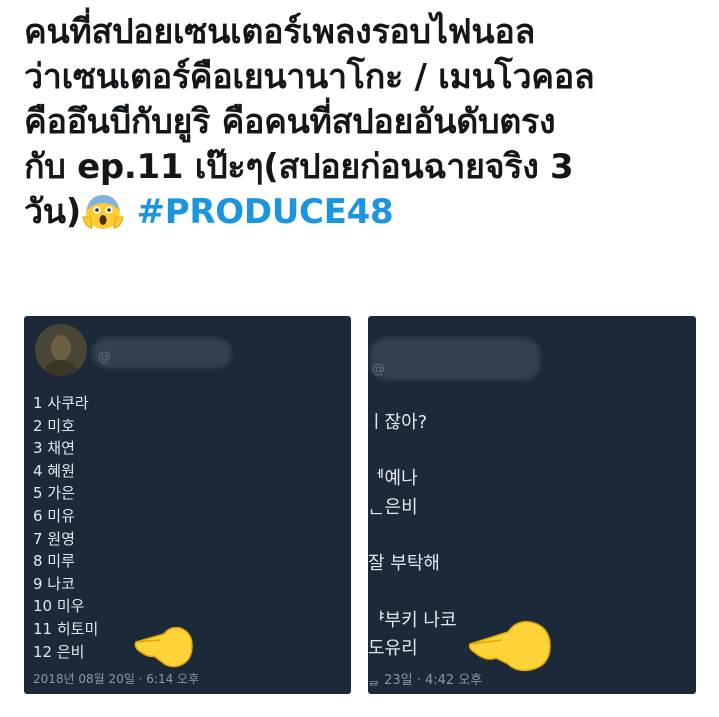 Image resolution: width=719 pixels, height=717 pixels. Describe the element at coordinates (54, 538) in the screenshot. I see `list-item: 7 원영` at that location.